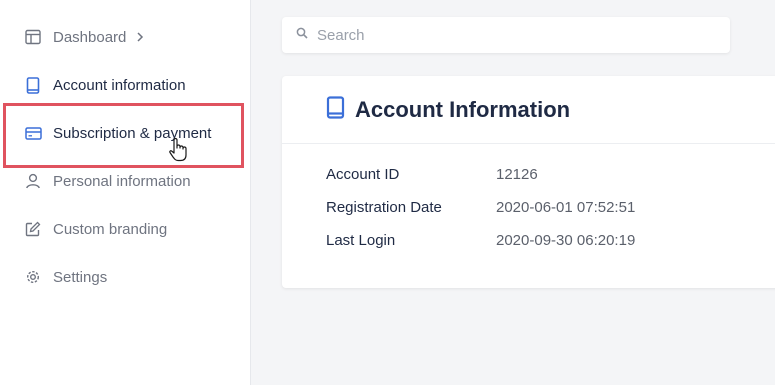 The height and width of the screenshot is (385, 775). What do you see at coordinates (33, 277) in the screenshot?
I see `gear-icon` at bounding box center [33, 277].